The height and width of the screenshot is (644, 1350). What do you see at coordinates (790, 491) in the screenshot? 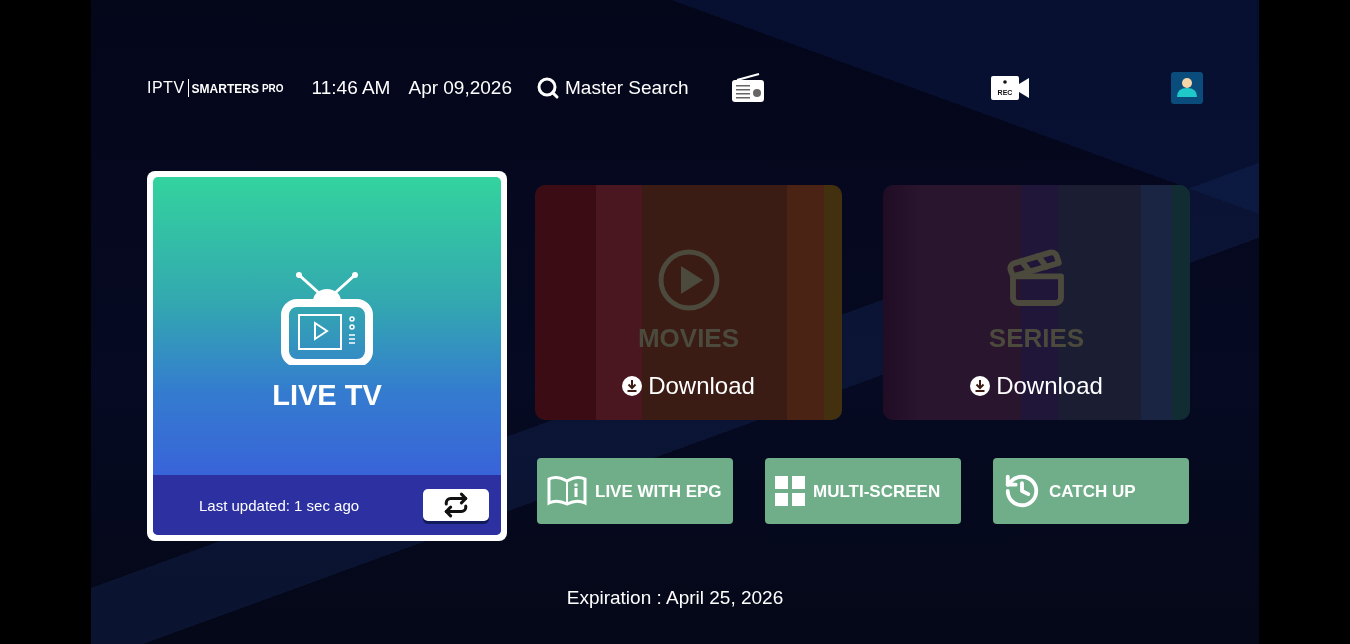
I see `grid-icon` at bounding box center [790, 491].